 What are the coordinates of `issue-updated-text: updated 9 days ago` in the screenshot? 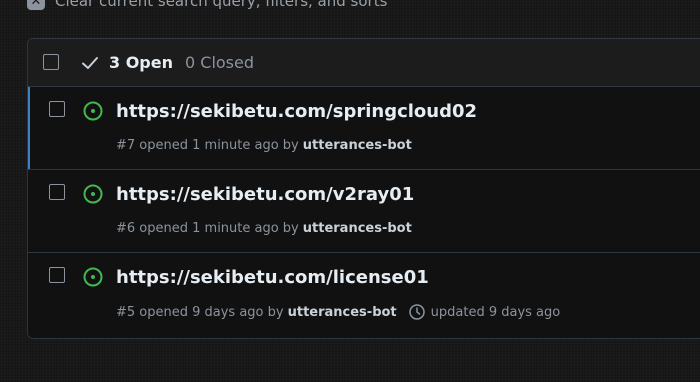 It's located at (495, 312).